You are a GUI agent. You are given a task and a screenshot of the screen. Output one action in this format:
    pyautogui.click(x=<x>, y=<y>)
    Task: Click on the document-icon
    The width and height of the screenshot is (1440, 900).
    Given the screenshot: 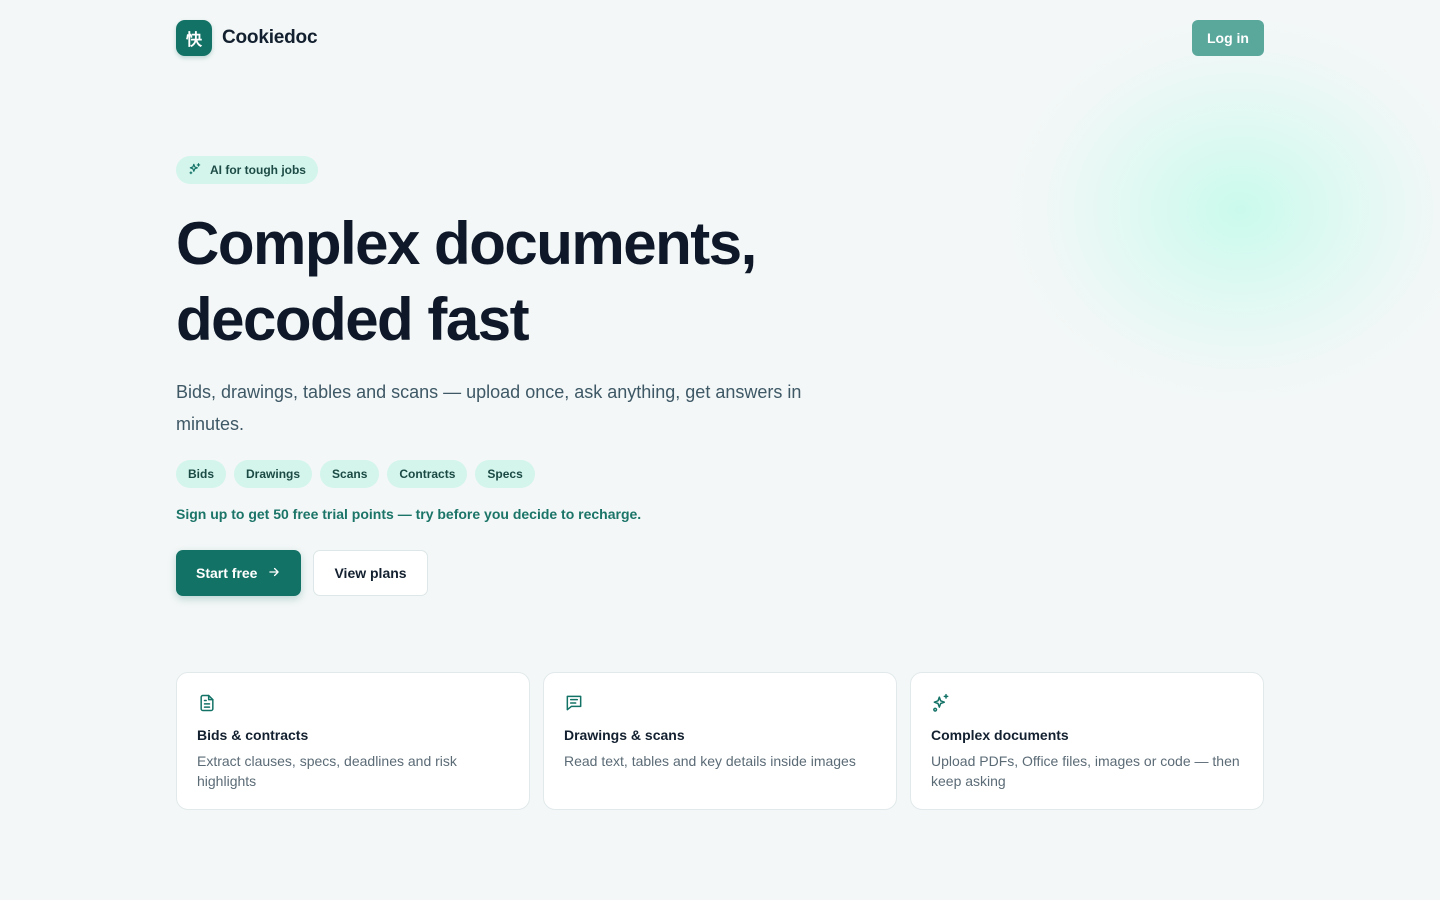 What is the action you would take?
    pyautogui.click(x=207, y=703)
    